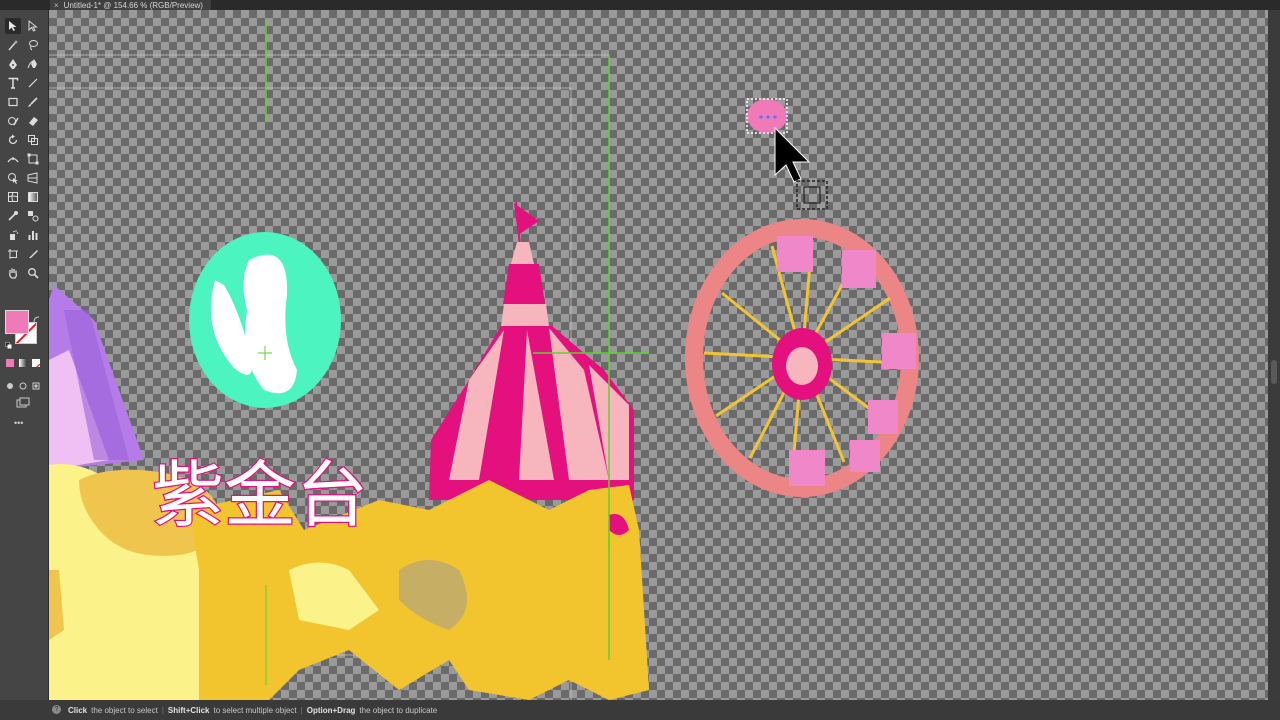 This screenshot has height=720, width=1280. Describe the element at coordinates (33, 235) in the screenshot. I see `column-graph-tool-icon` at that location.